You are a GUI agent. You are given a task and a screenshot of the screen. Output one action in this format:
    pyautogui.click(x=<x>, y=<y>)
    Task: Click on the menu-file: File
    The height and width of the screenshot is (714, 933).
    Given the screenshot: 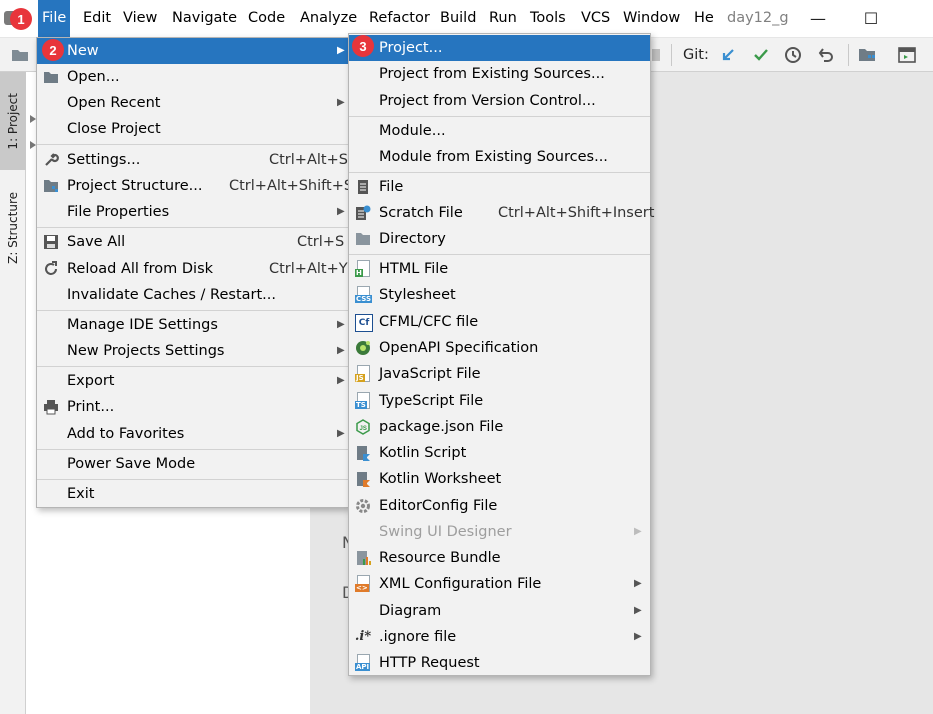 What is the action you would take?
    pyautogui.click(x=54, y=18)
    